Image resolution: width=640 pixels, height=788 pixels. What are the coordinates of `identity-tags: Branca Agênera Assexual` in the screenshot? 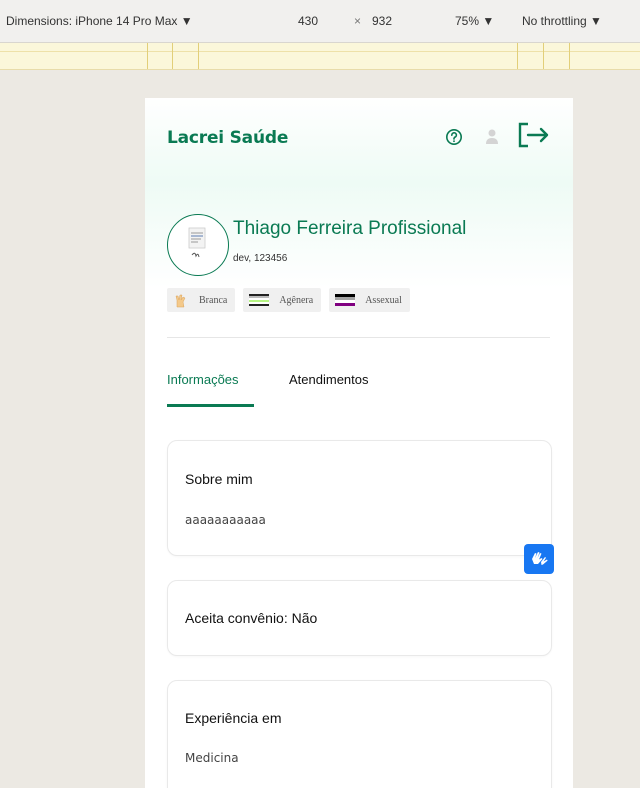 It's located at (288, 300).